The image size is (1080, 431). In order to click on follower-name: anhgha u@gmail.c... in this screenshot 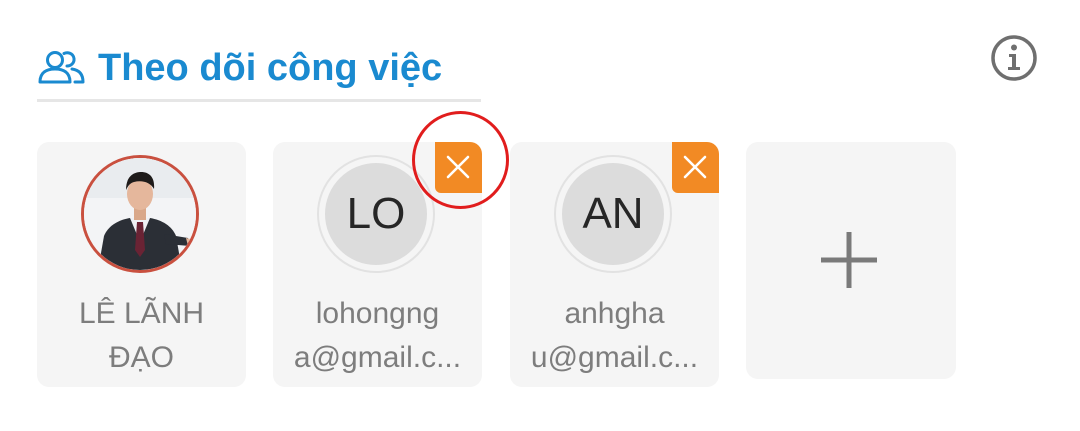, I will do `click(614, 336)`.